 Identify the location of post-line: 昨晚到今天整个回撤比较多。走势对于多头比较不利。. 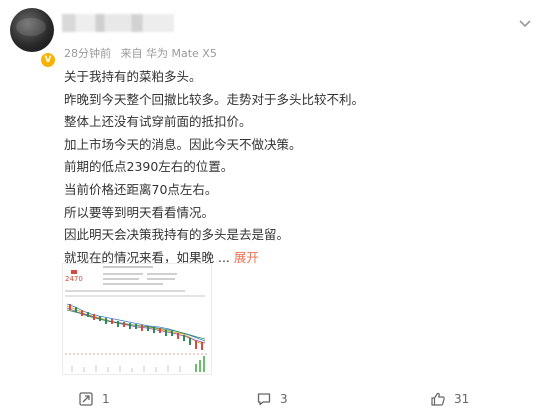
(214, 99).